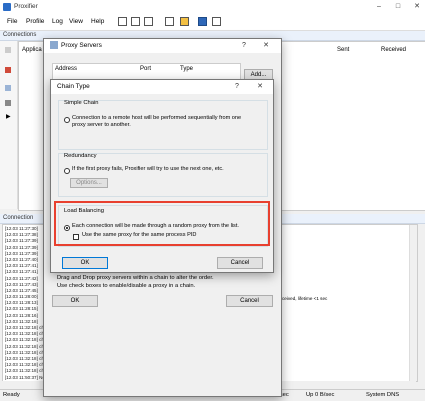 The width and height of the screenshot is (425, 401). Describe the element at coordinates (9, 125) in the screenshot. I see `connections-sidebar: ▶` at that location.